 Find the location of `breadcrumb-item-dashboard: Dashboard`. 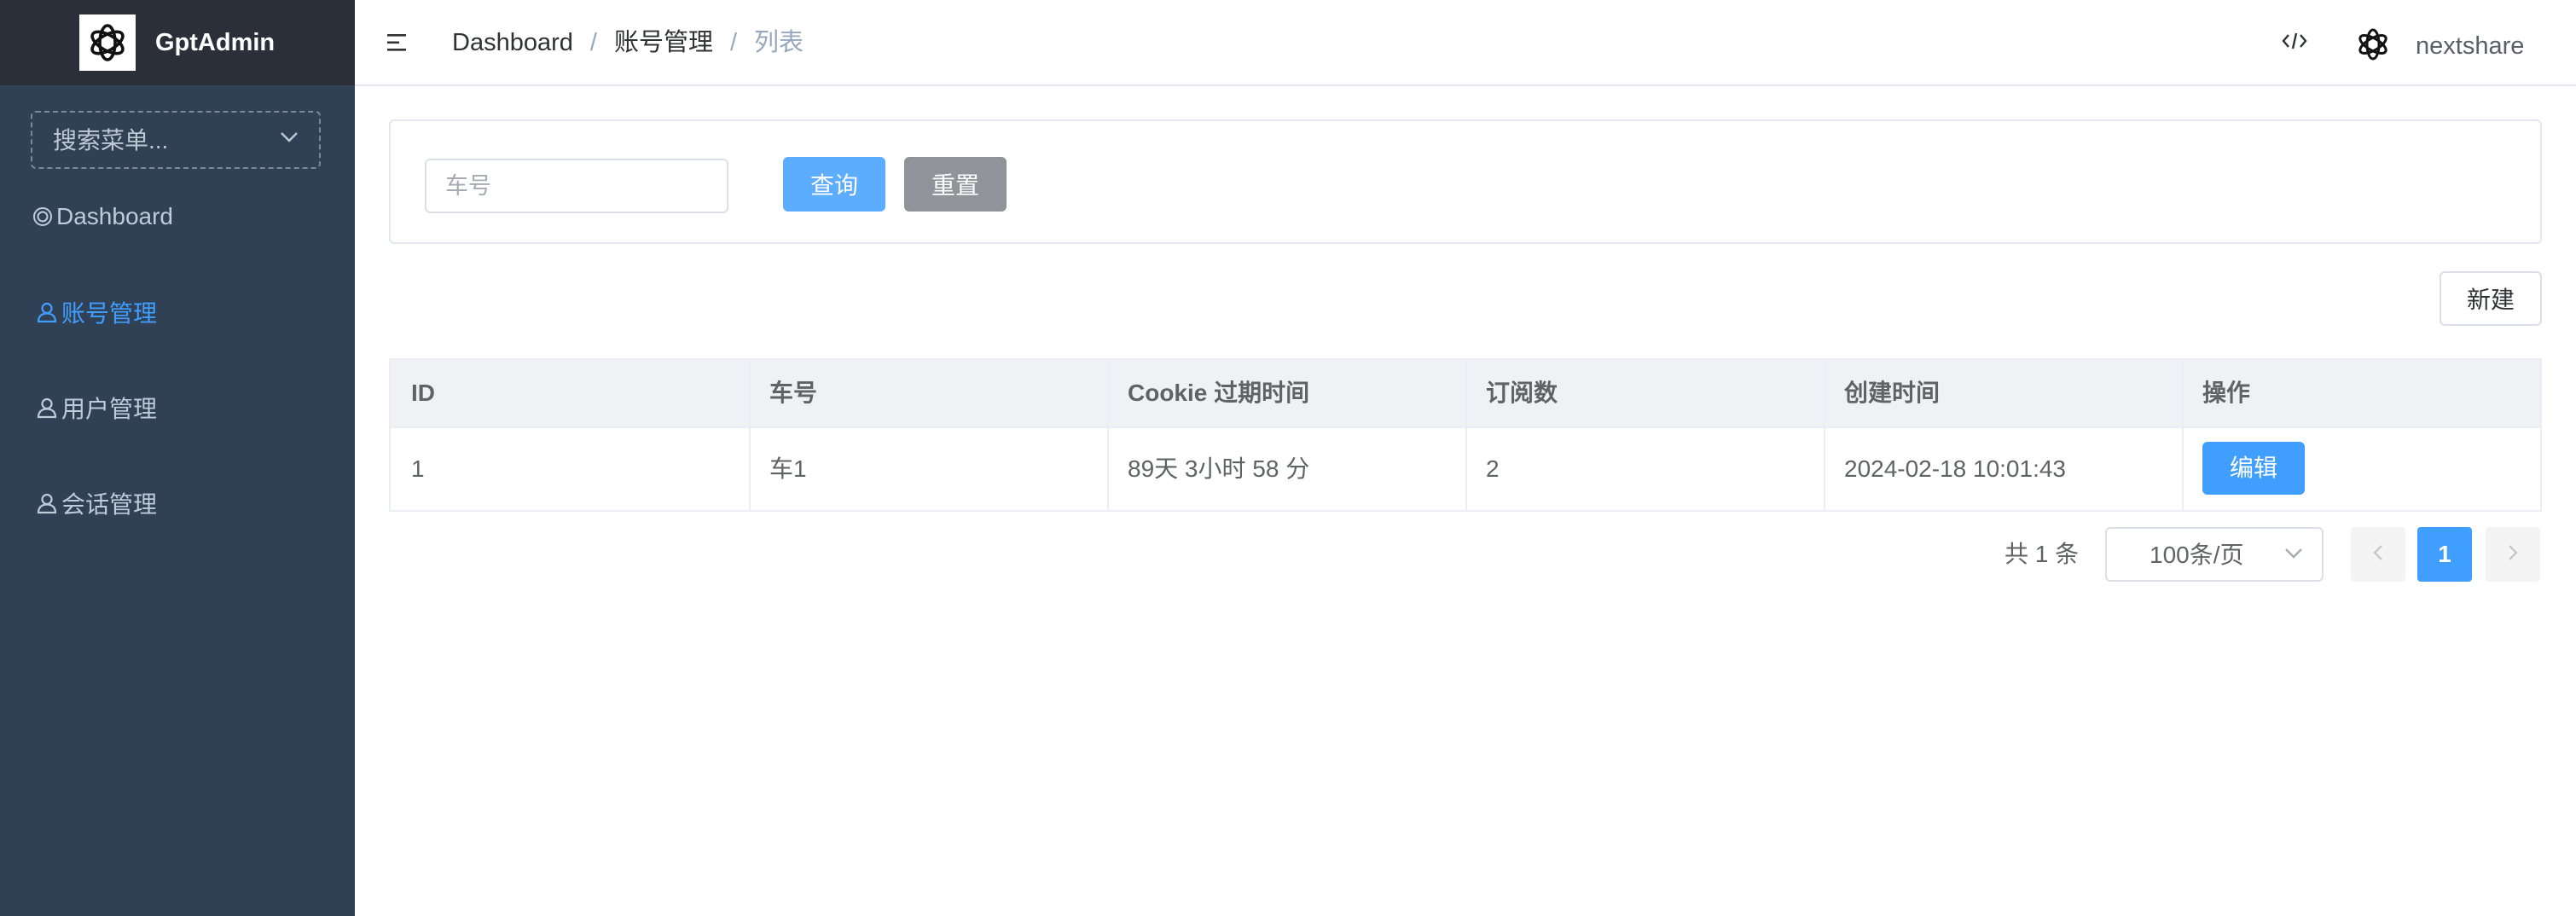

breadcrumb-item-dashboard: Dashboard is located at coordinates (512, 43).